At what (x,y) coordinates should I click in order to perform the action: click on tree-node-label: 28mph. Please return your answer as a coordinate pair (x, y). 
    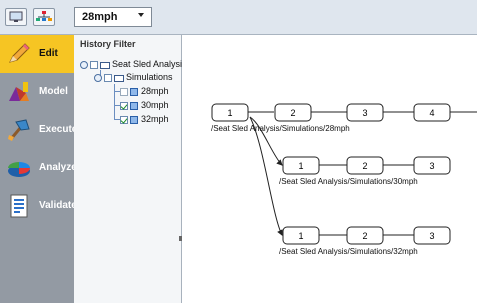
    Looking at the image, I should click on (155, 91).